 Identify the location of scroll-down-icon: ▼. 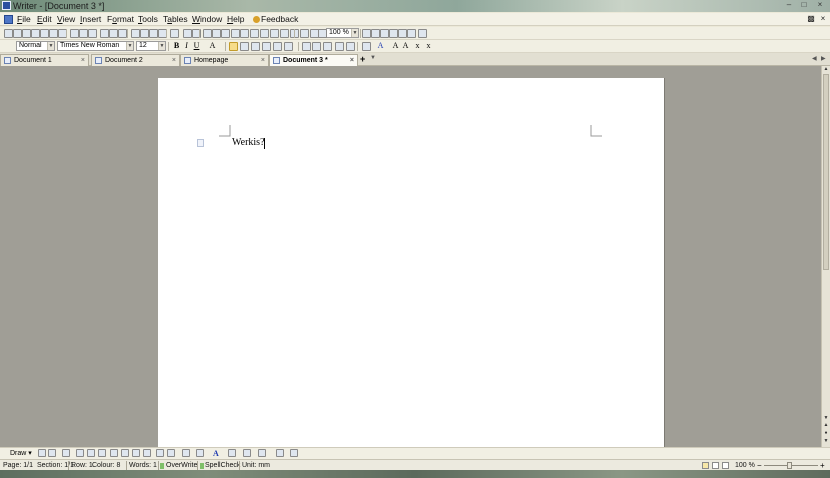
(826, 418).